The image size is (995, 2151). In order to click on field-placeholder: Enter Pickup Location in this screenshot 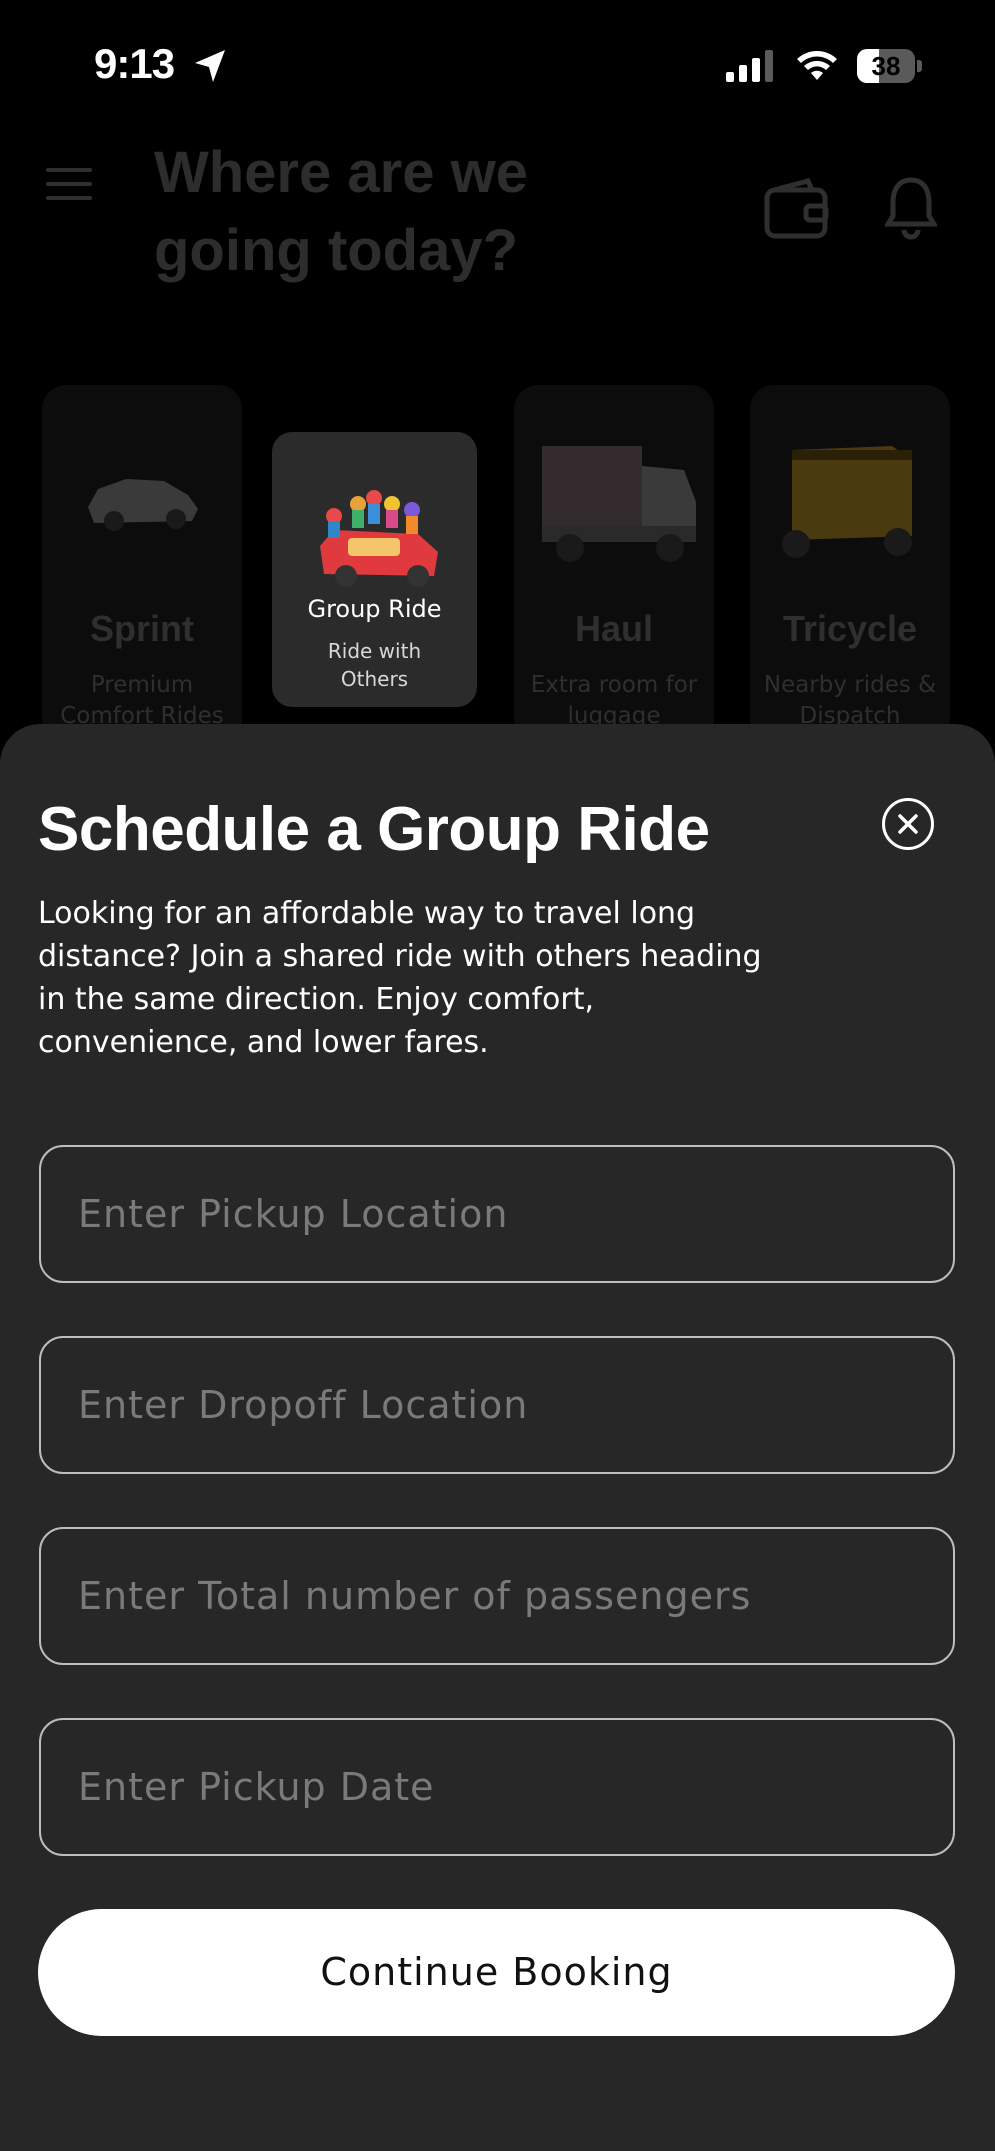, I will do `click(293, 1214)`.